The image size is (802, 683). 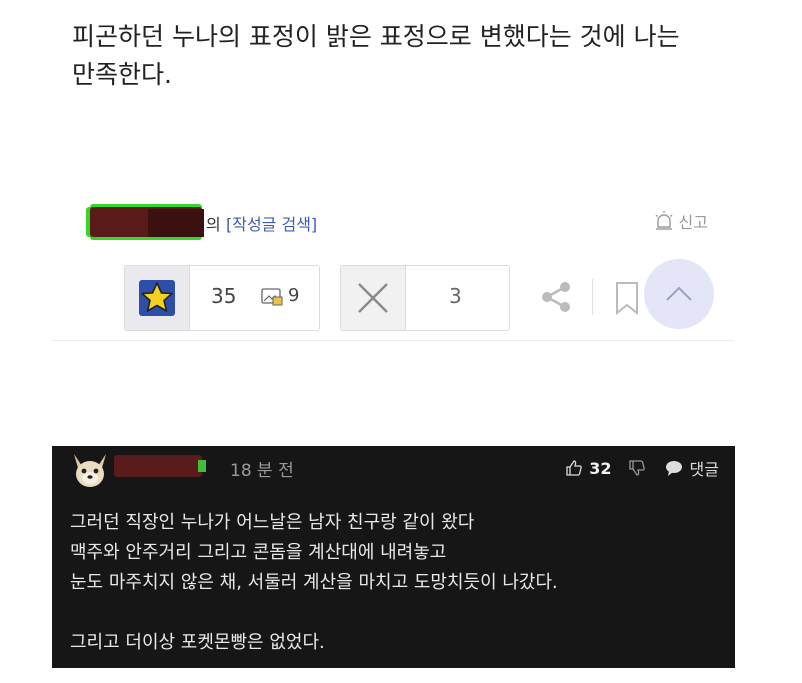 I want to click on comment-line: 그러던 직장인 누나가 어느날은 남자 친구랑 같이 왔다, so click(x=272, y=522).